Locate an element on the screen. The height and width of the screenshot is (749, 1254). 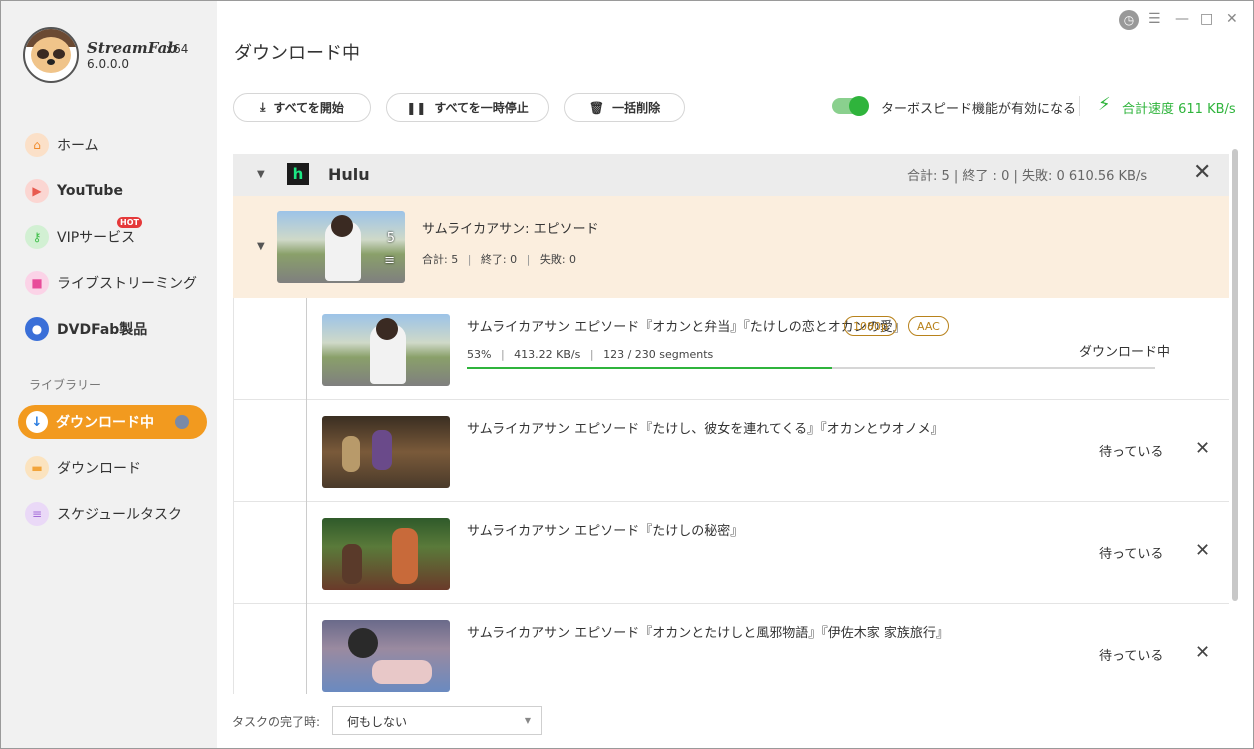
pause-all-label: すべてを一時停止 is located at coordinates (481, 108).